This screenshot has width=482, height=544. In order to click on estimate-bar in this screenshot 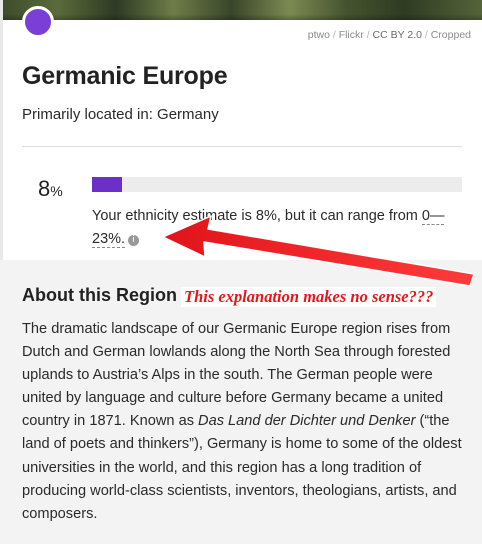, I will do `click(277, 184)`.